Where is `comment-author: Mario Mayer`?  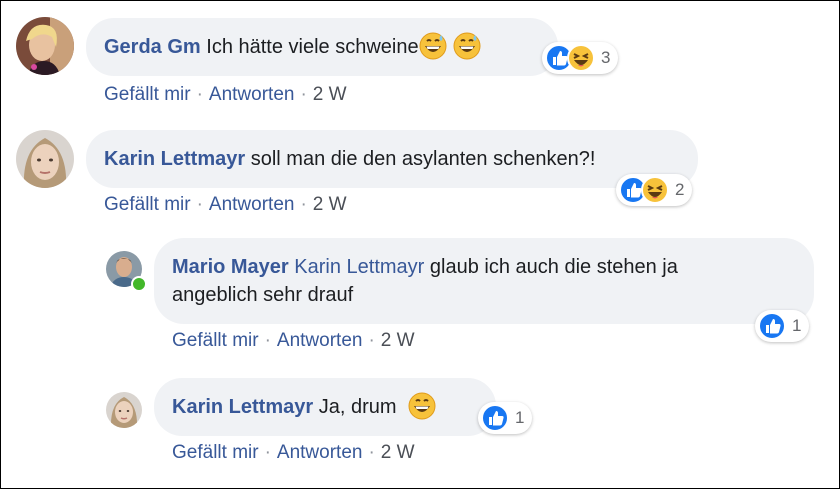
comment-author: Mario Mayer is located at coordinates (230, 267).